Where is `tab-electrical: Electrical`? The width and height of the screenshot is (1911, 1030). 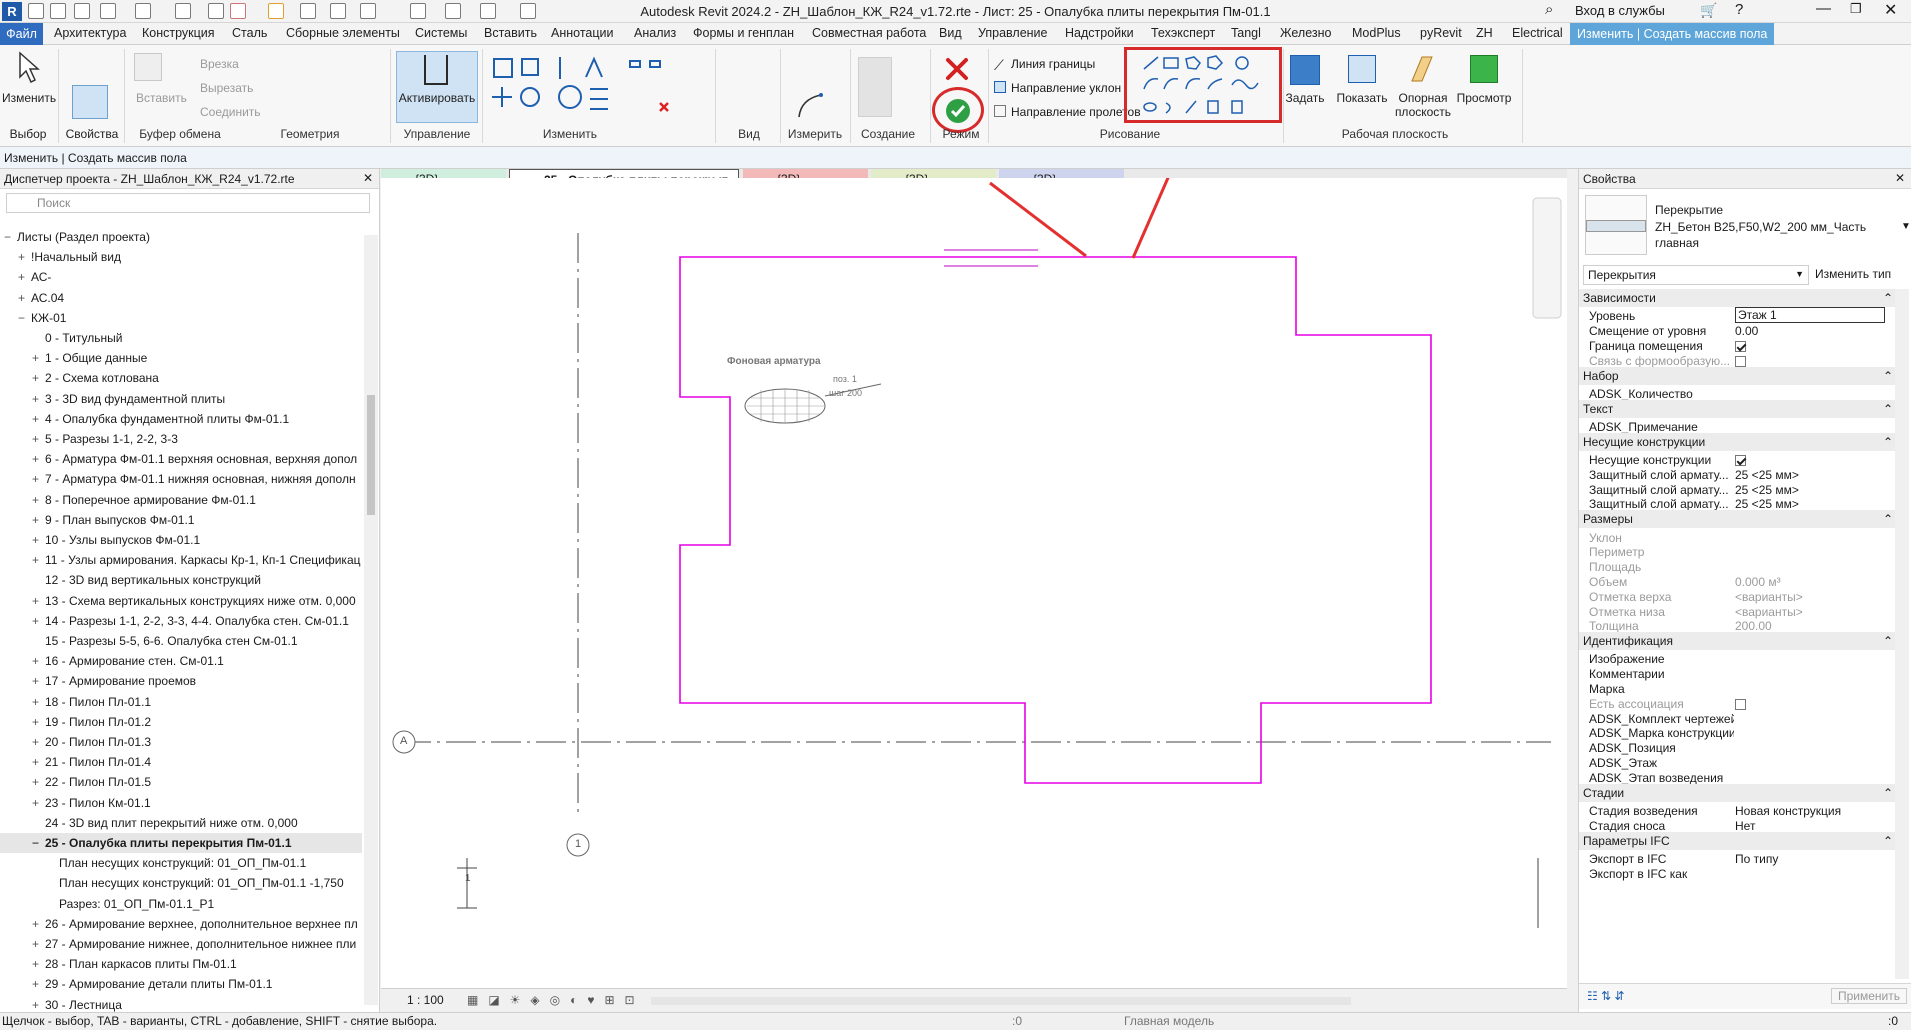
tab-electrical: Electrical is located at coordinates (1537, 33).